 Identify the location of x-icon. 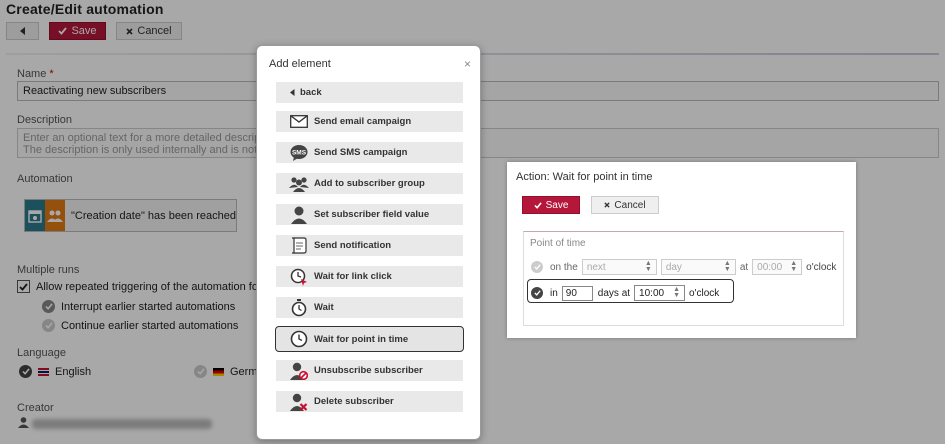
(607, 205).